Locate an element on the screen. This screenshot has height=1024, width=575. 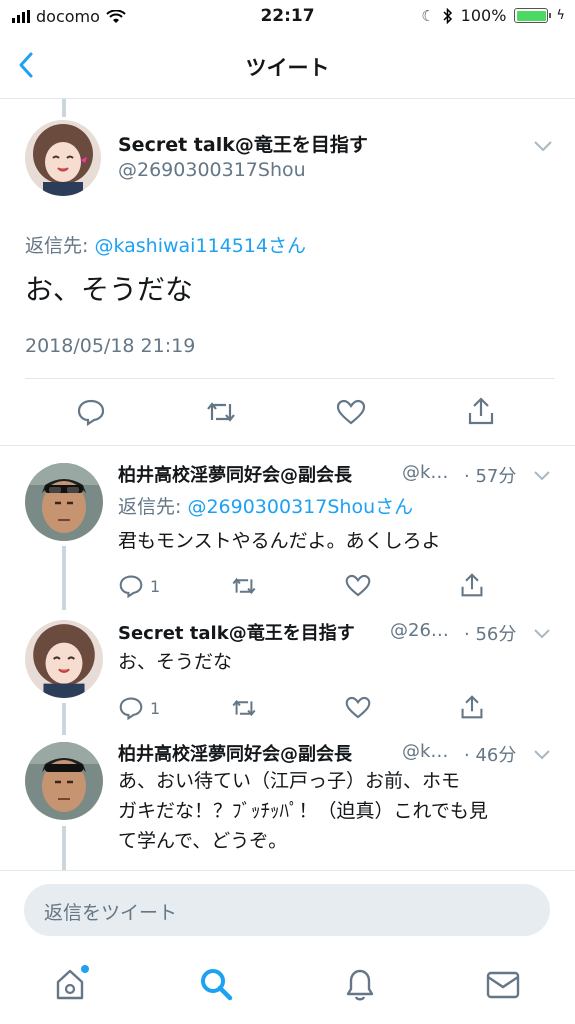
reply-to: 返信先: @kashiwai114514さん is located at coordinates (165, 244).